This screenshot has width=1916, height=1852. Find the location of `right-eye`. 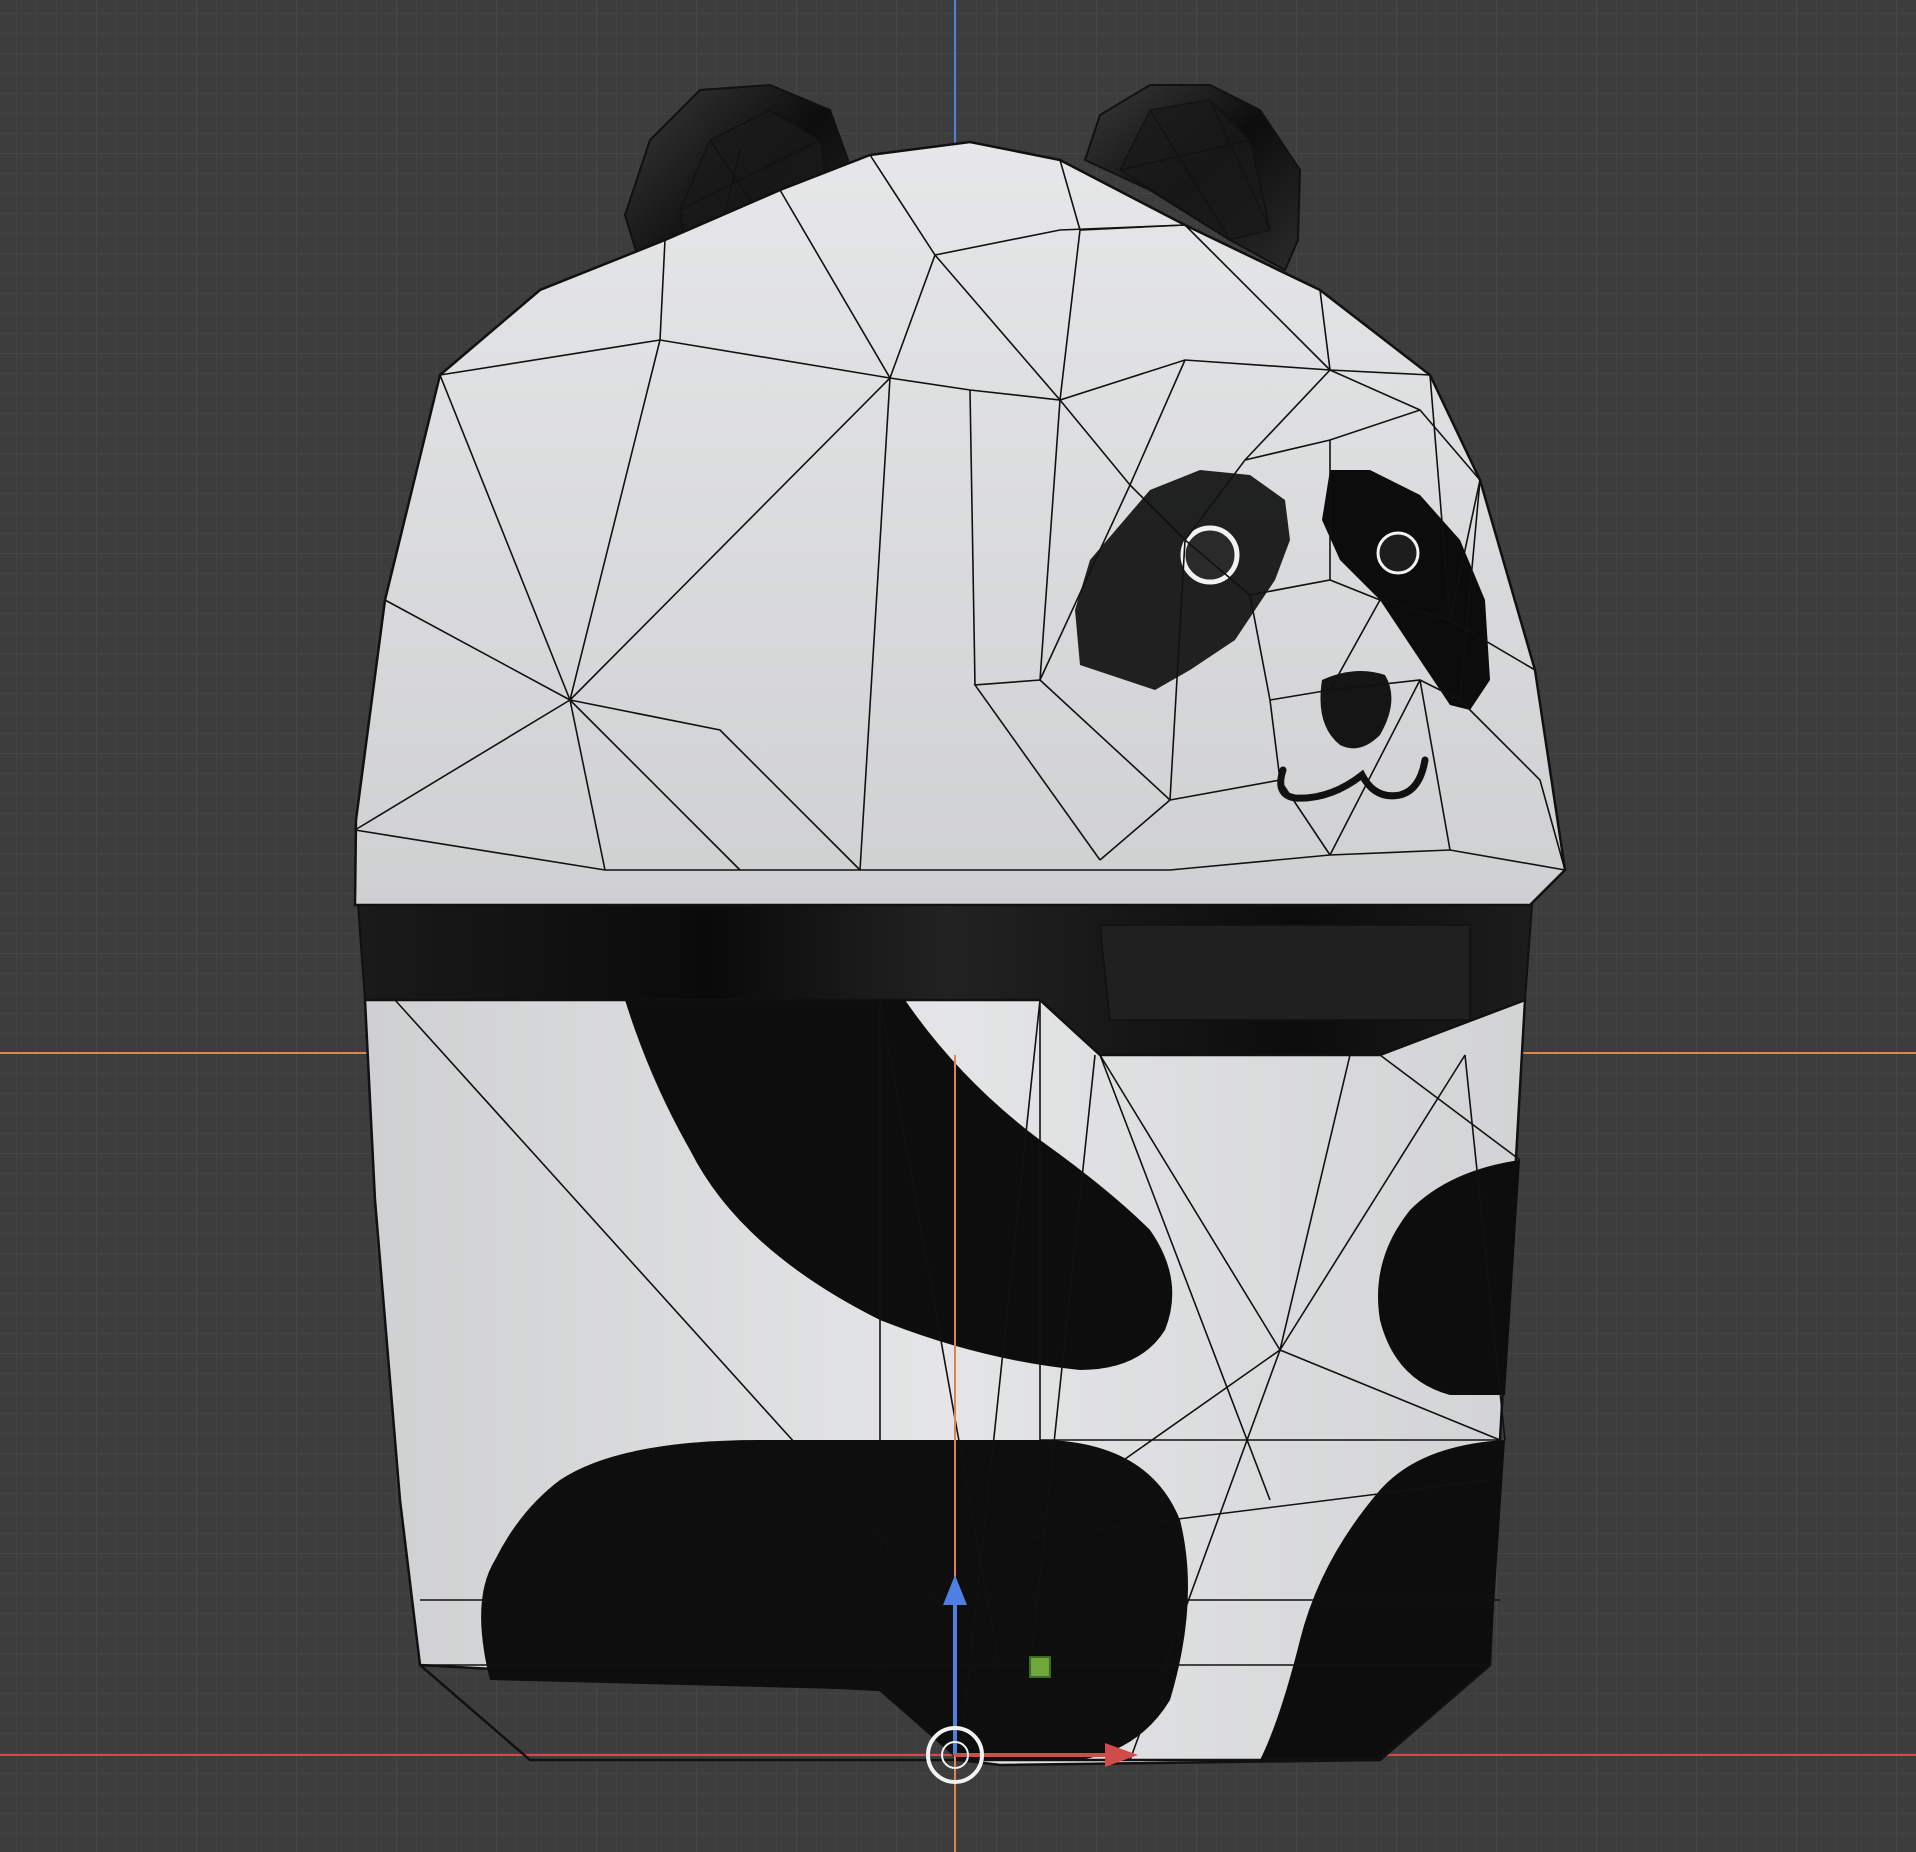

right-eye is located at coordinates (1398, 553).